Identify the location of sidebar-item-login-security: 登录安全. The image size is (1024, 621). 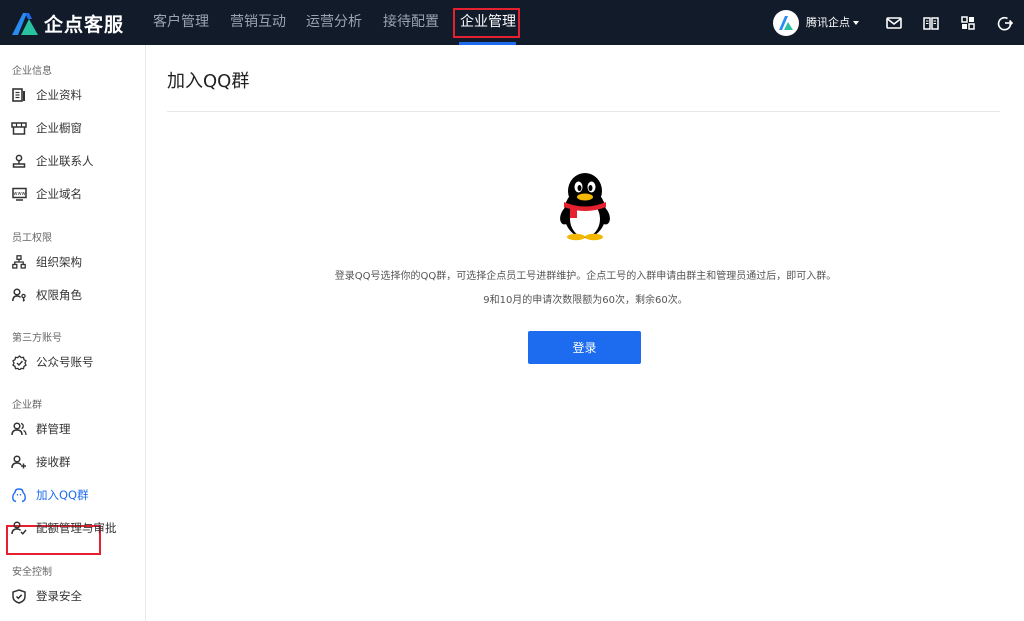
(74, 596).